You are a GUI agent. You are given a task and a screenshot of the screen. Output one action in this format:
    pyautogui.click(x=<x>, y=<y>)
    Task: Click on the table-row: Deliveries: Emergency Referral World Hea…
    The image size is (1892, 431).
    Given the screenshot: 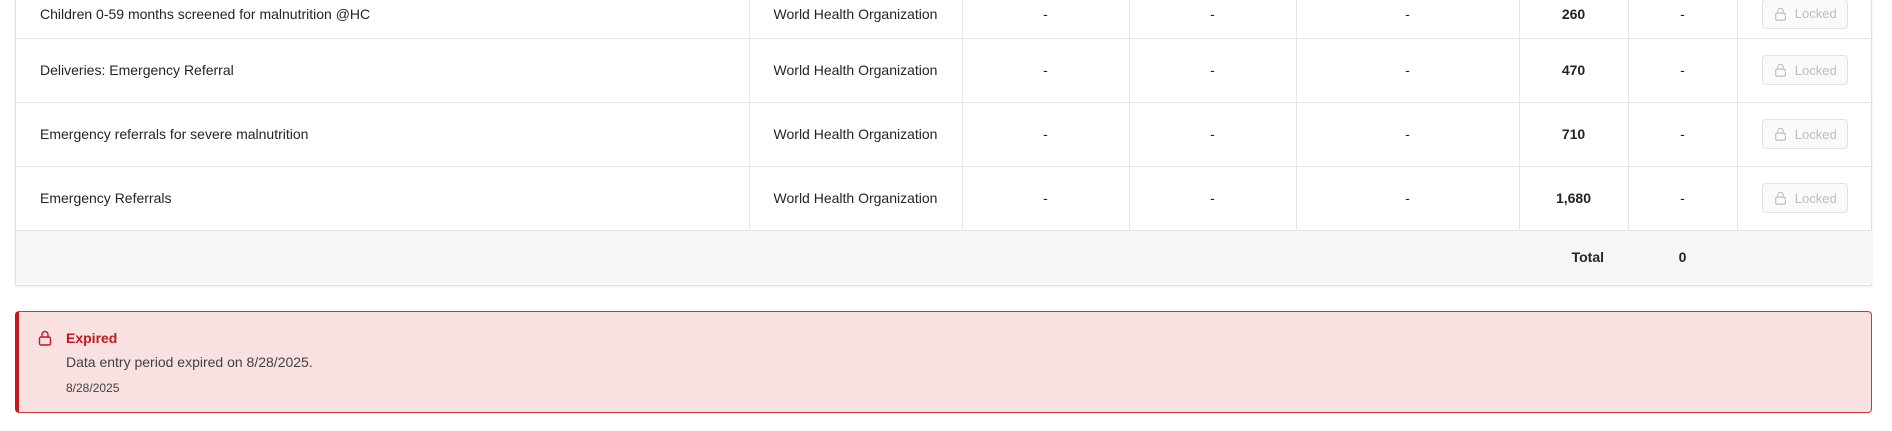 What is the action you would take?
    pyautogui.click(x=944, y=70)
    